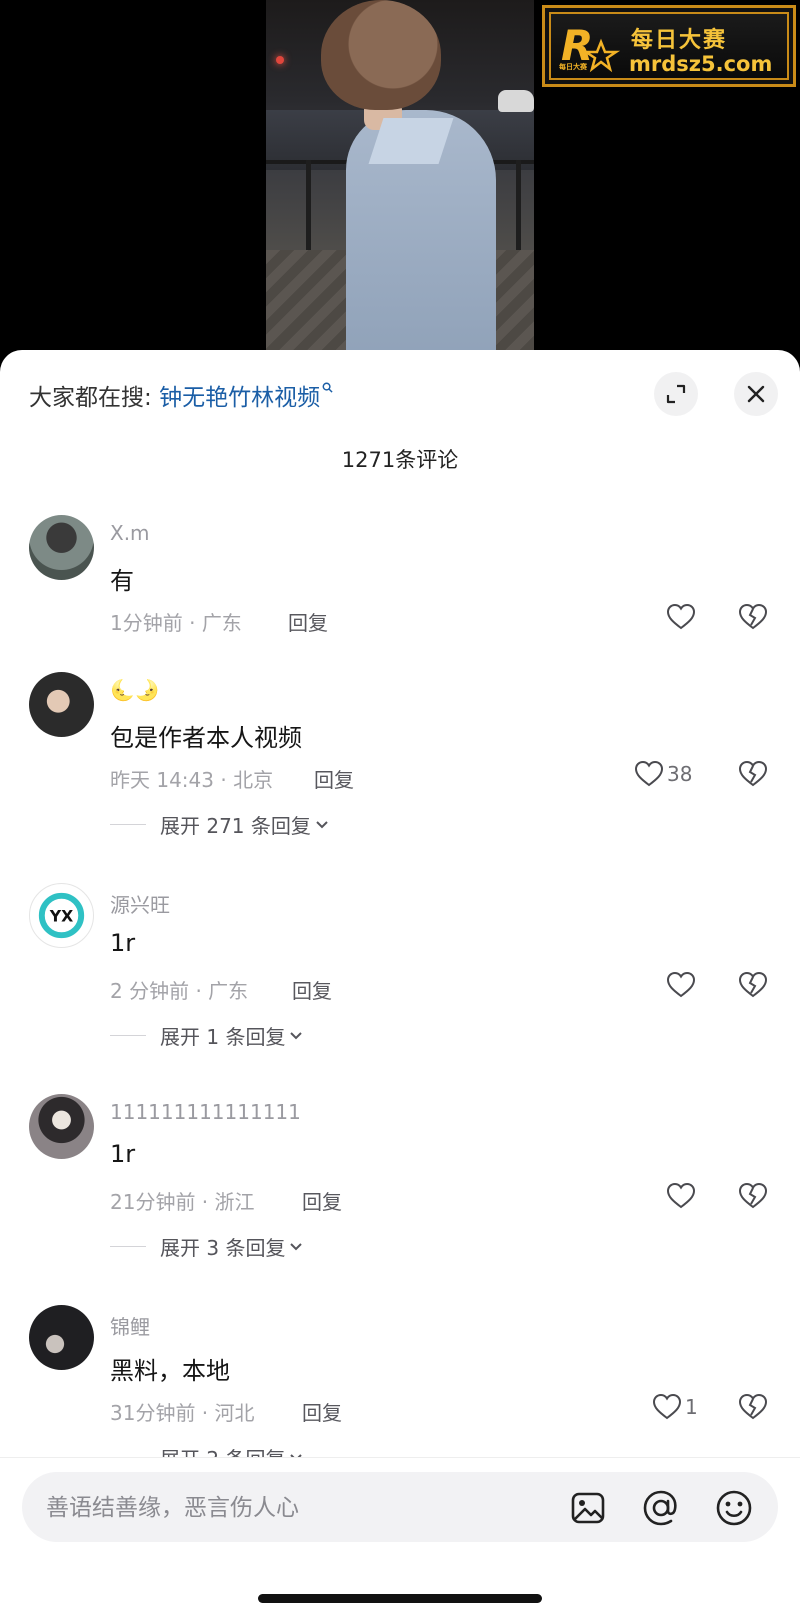  I want to click on comment-meta: 2 分钟前 · 广东, so click(179, 991).